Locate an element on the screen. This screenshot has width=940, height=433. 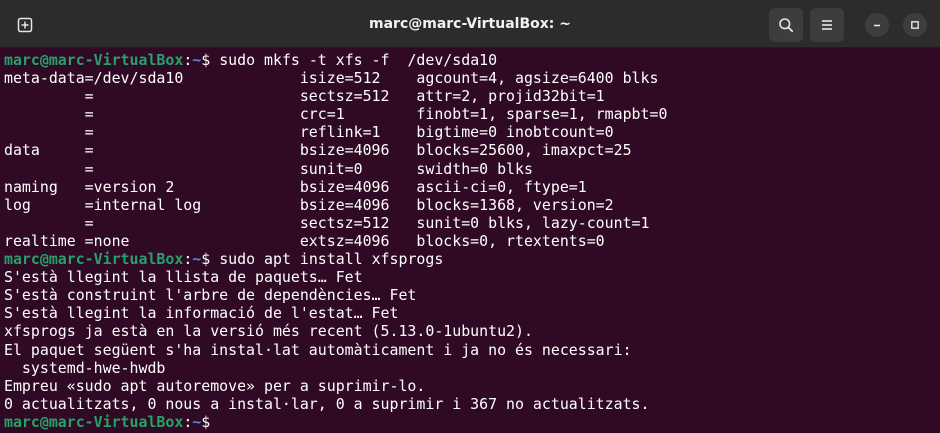
minimize-button is located at coordinates (877, 25).